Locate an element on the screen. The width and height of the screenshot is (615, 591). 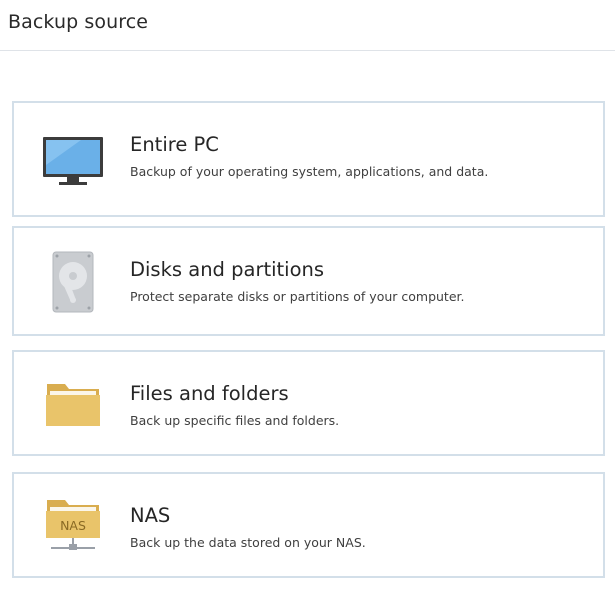
option-title-disks-and-partitions: Disks and partitions is located at coordinates (227, 269).